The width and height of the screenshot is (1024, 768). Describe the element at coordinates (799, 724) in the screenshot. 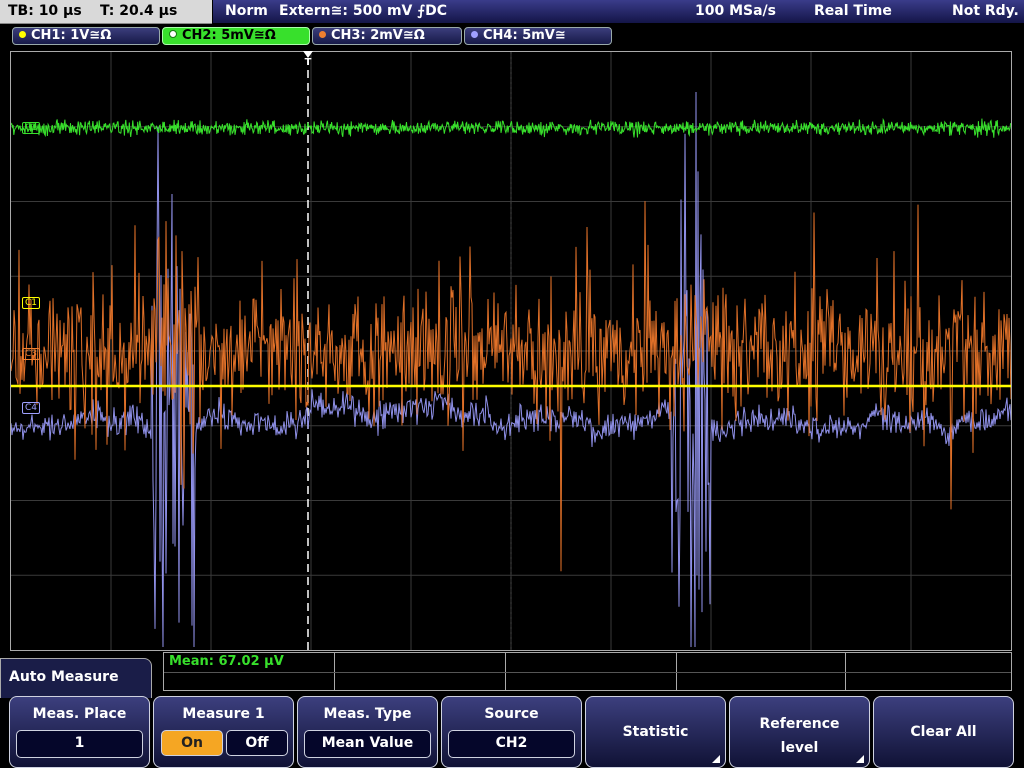

I see `reference-level-line1: Reference` at that location.